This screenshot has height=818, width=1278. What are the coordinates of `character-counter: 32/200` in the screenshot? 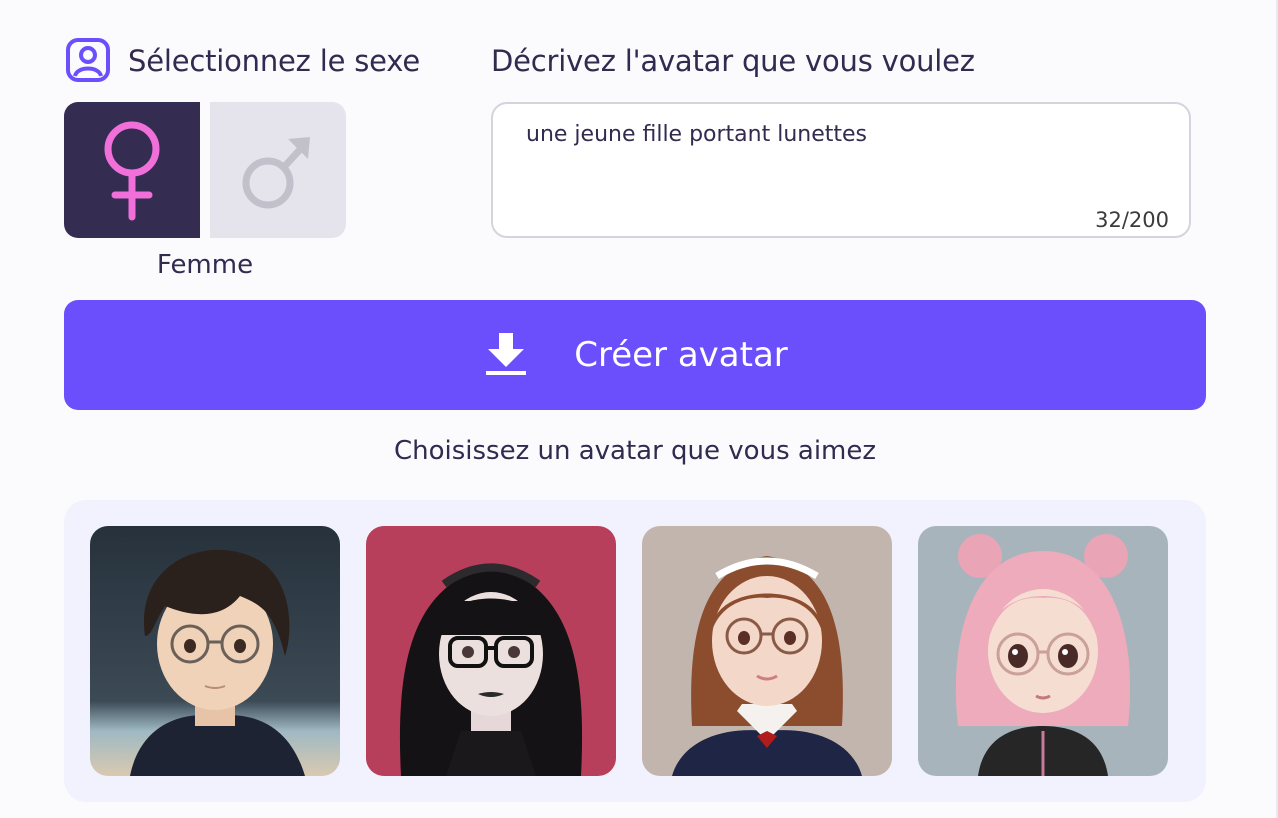 It's located at (1132, 220).